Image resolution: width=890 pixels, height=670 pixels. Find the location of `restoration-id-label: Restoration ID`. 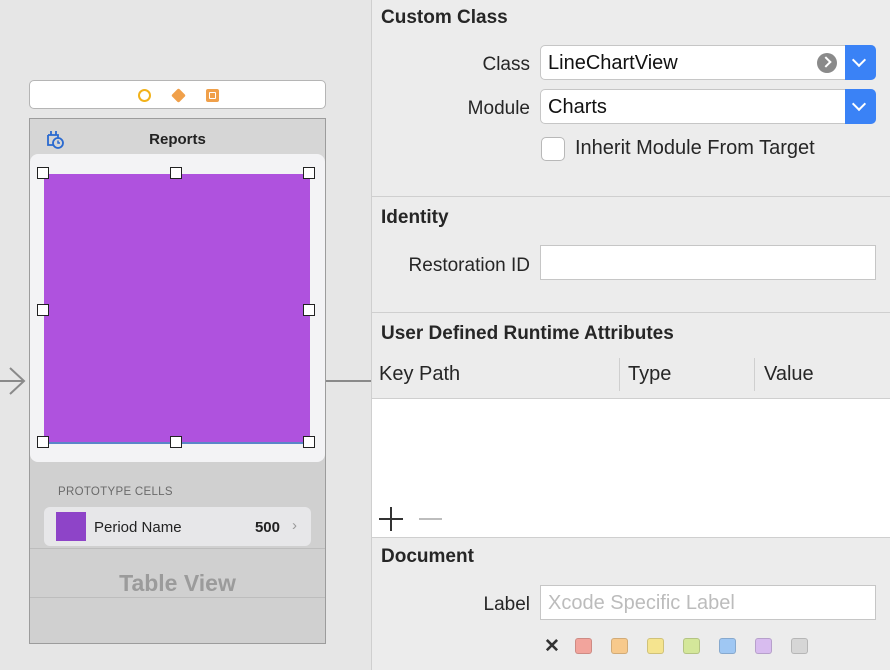

restoration-id-label: Restoration ID is located at coordinates (469, 265).